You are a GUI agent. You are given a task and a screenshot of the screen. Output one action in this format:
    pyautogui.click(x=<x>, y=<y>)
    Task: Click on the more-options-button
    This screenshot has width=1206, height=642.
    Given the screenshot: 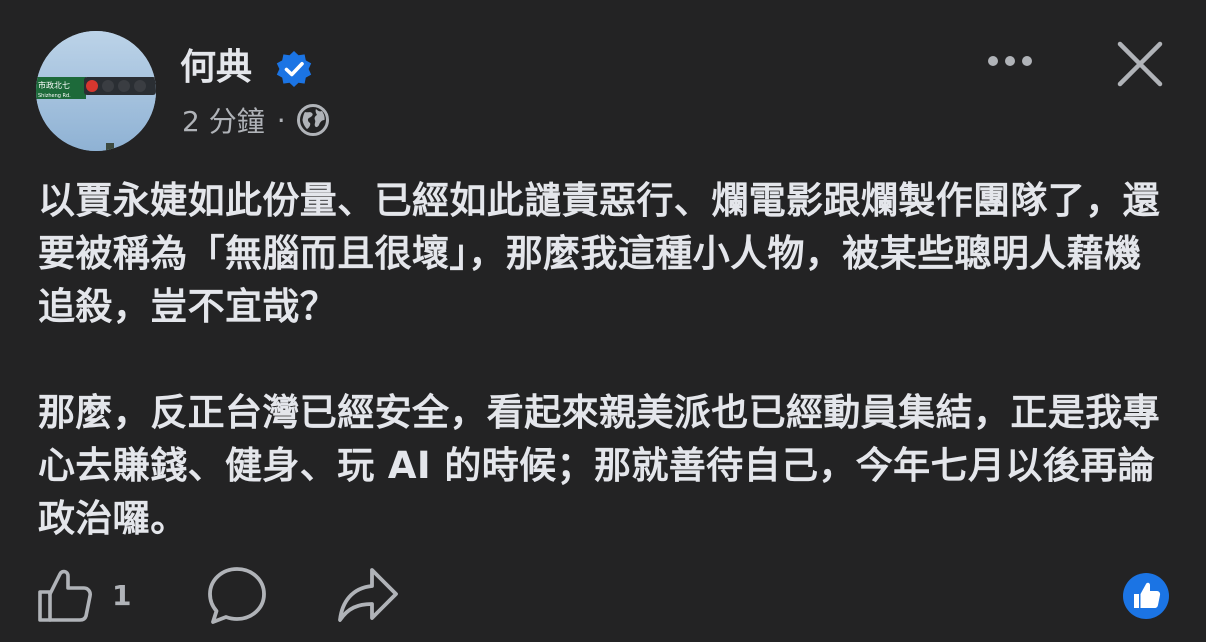 What is the action you would take?
    pyautogui.click(x=1010, y=61)
    